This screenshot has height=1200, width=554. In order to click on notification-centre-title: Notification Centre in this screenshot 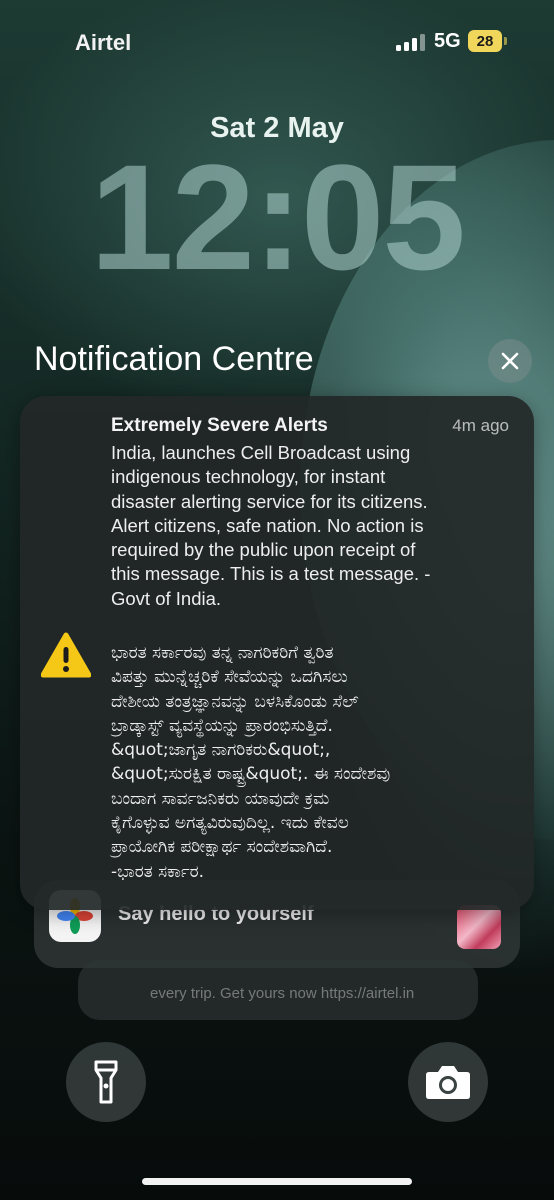, I will do `click(174, 359)`.